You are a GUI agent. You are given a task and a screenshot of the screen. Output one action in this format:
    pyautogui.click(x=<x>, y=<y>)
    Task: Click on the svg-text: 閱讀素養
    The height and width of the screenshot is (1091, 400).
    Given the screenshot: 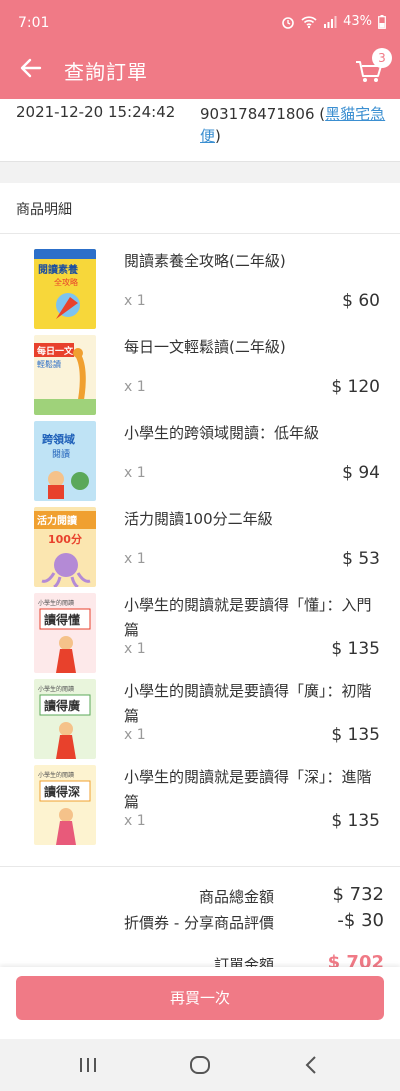 What is the action you would take?
    pyautogui.click(x=58, y=269)
    